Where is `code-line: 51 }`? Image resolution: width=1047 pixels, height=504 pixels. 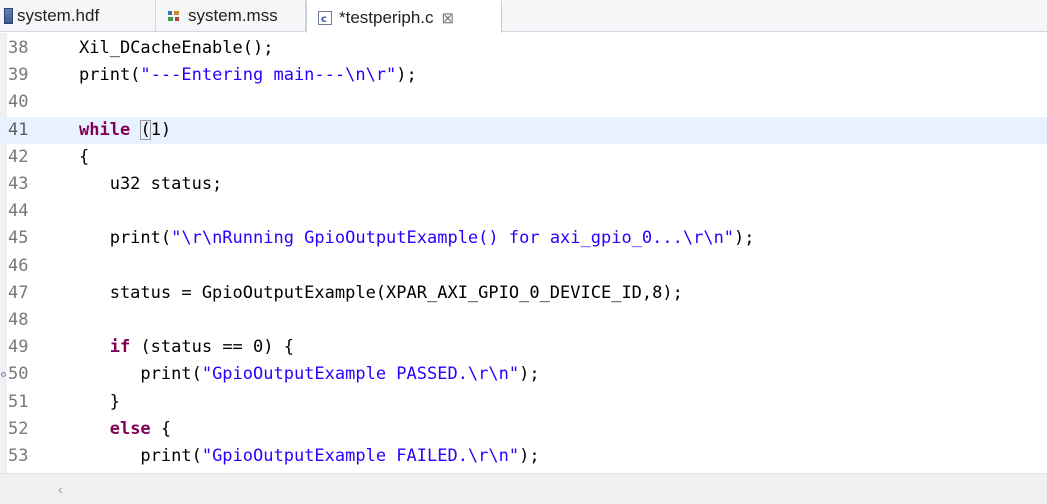
code-line: 51 } is located at coordinates (523, 402).